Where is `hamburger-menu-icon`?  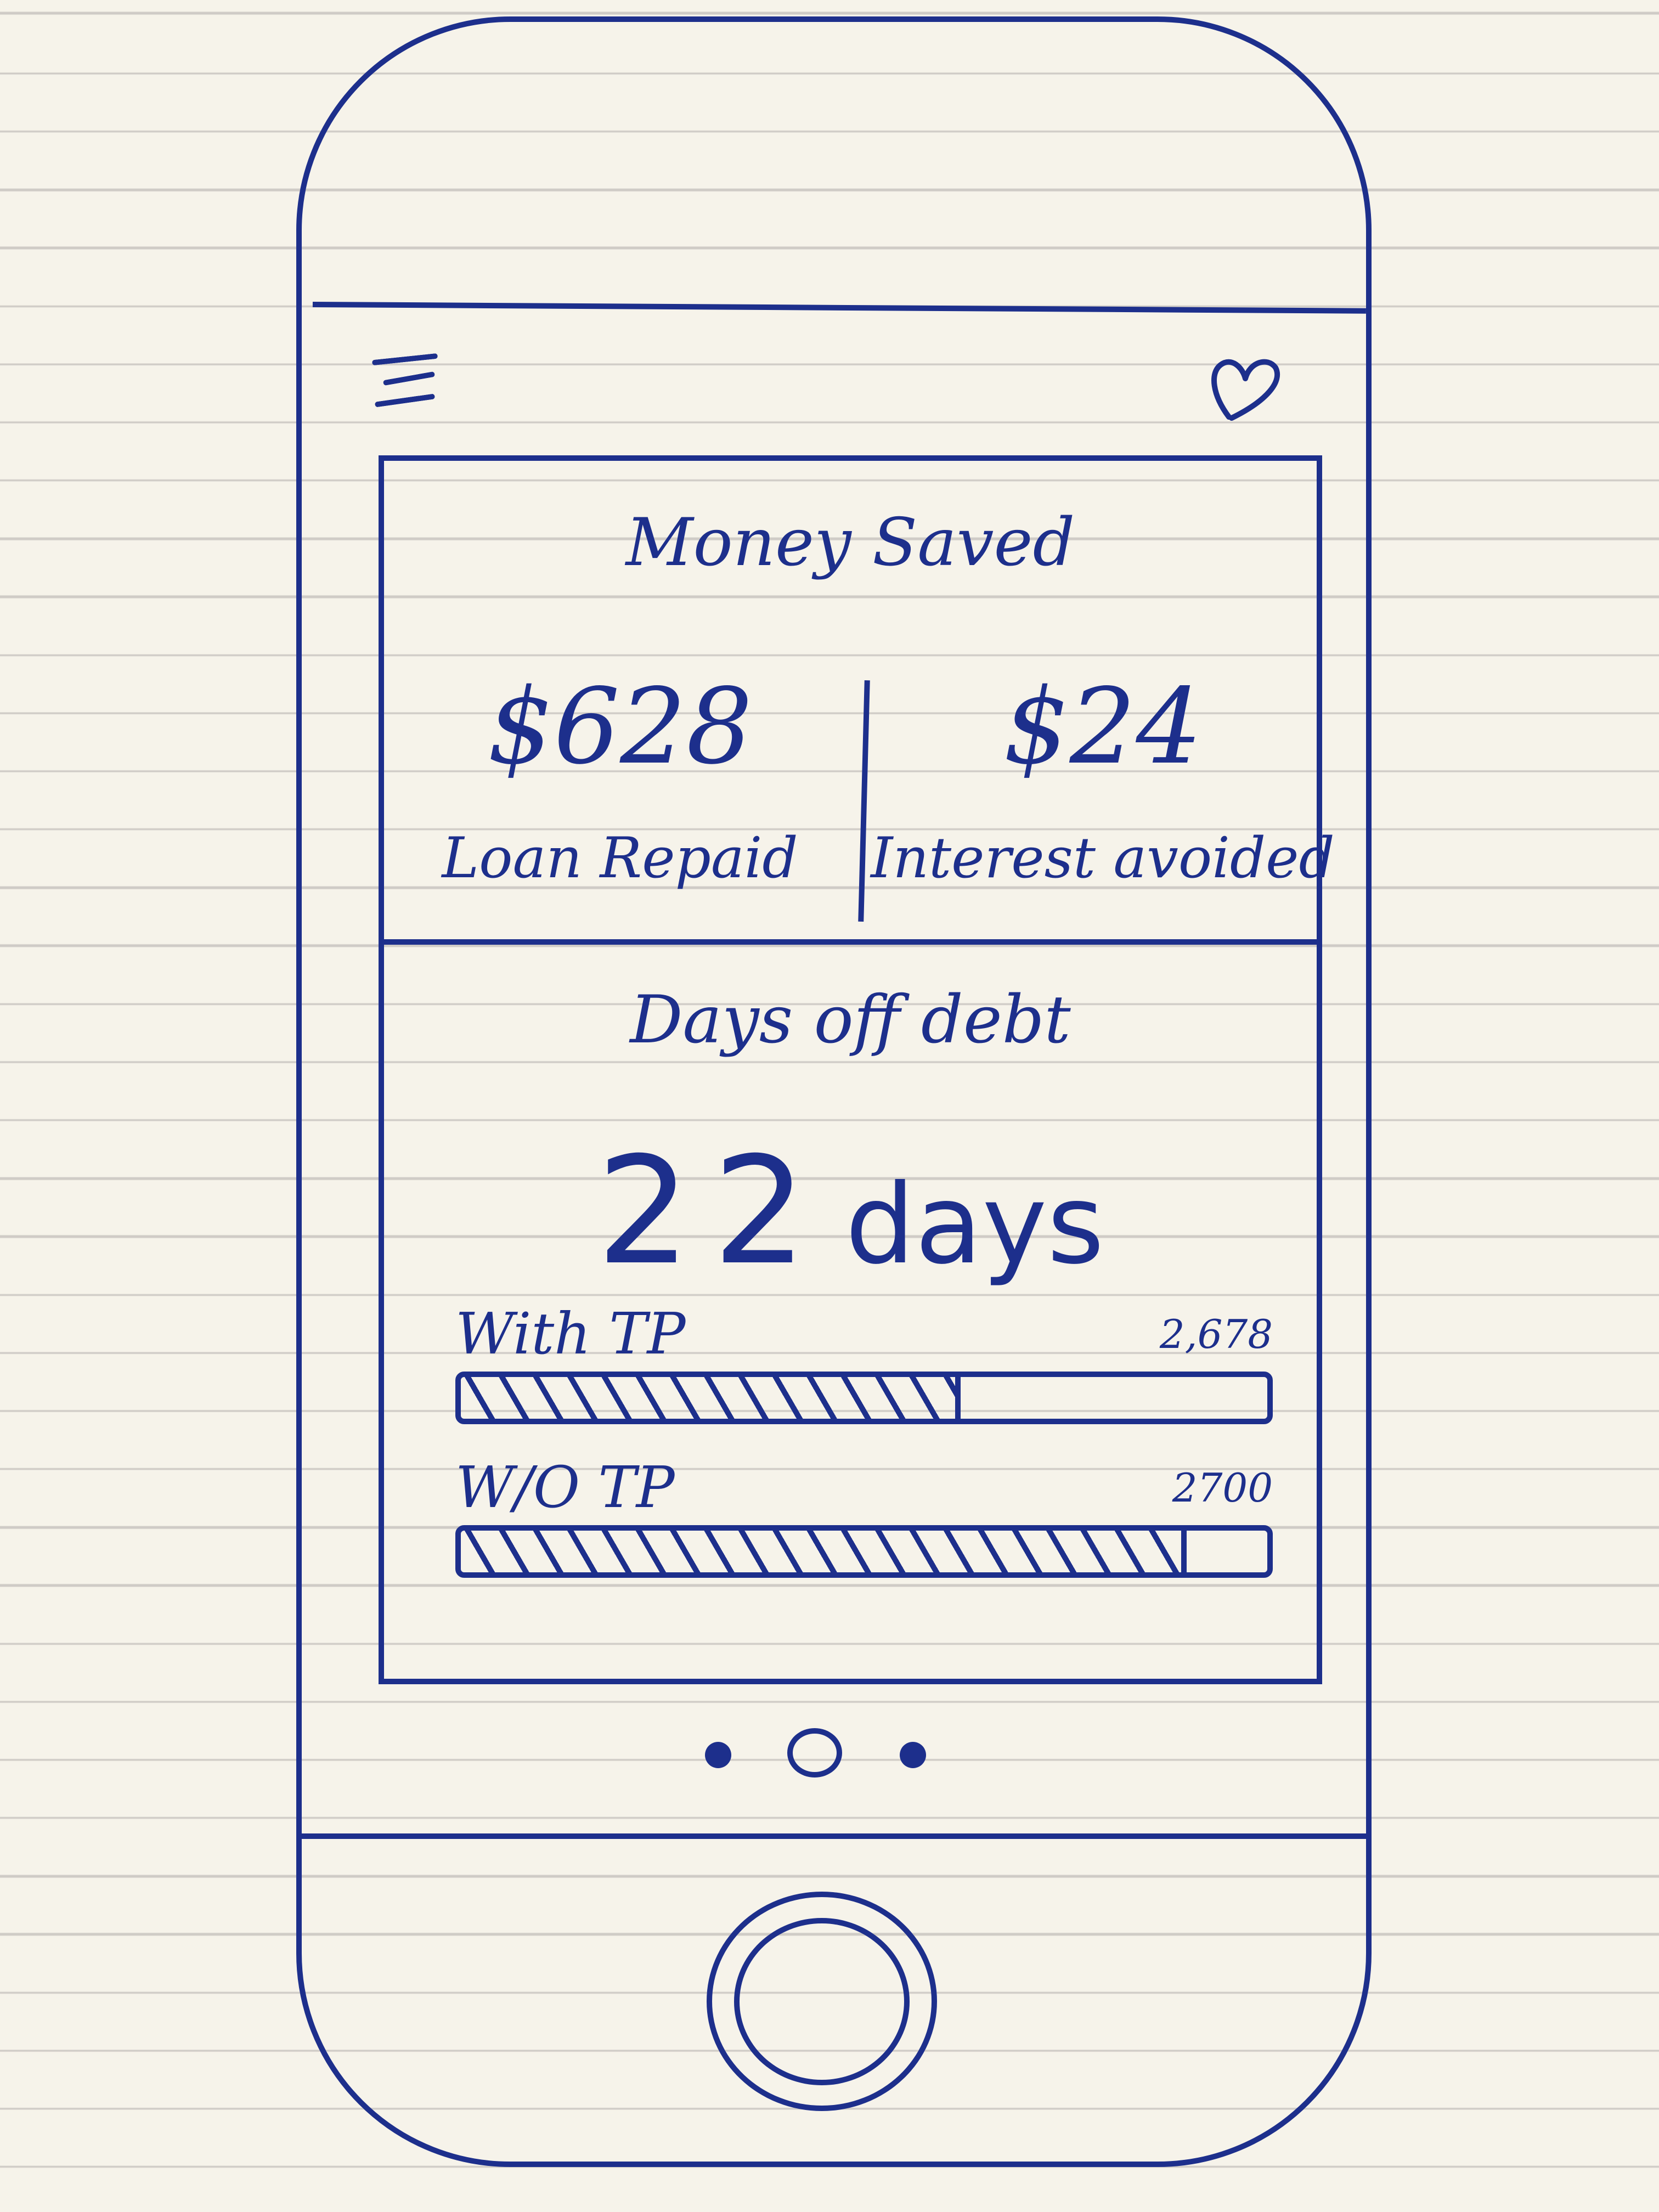 hamburger-menu-icon is located at coordinates (412, 381).